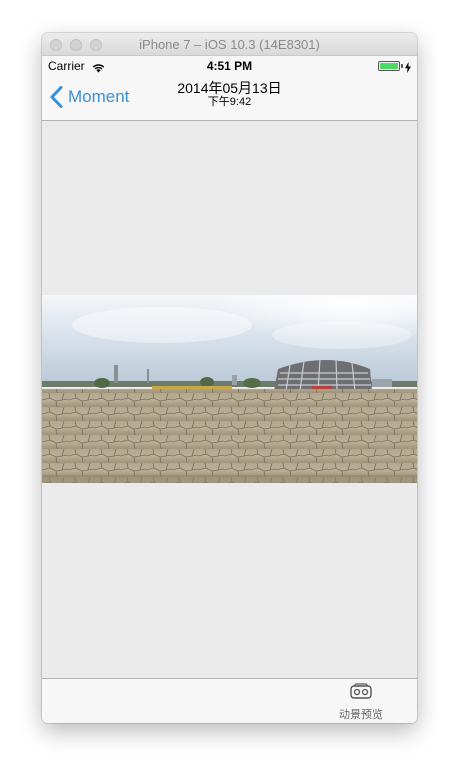 The height and width of the screenshot is (773, 459). I want to click on nav-title-time: 下午9:42, so click(229, 102).